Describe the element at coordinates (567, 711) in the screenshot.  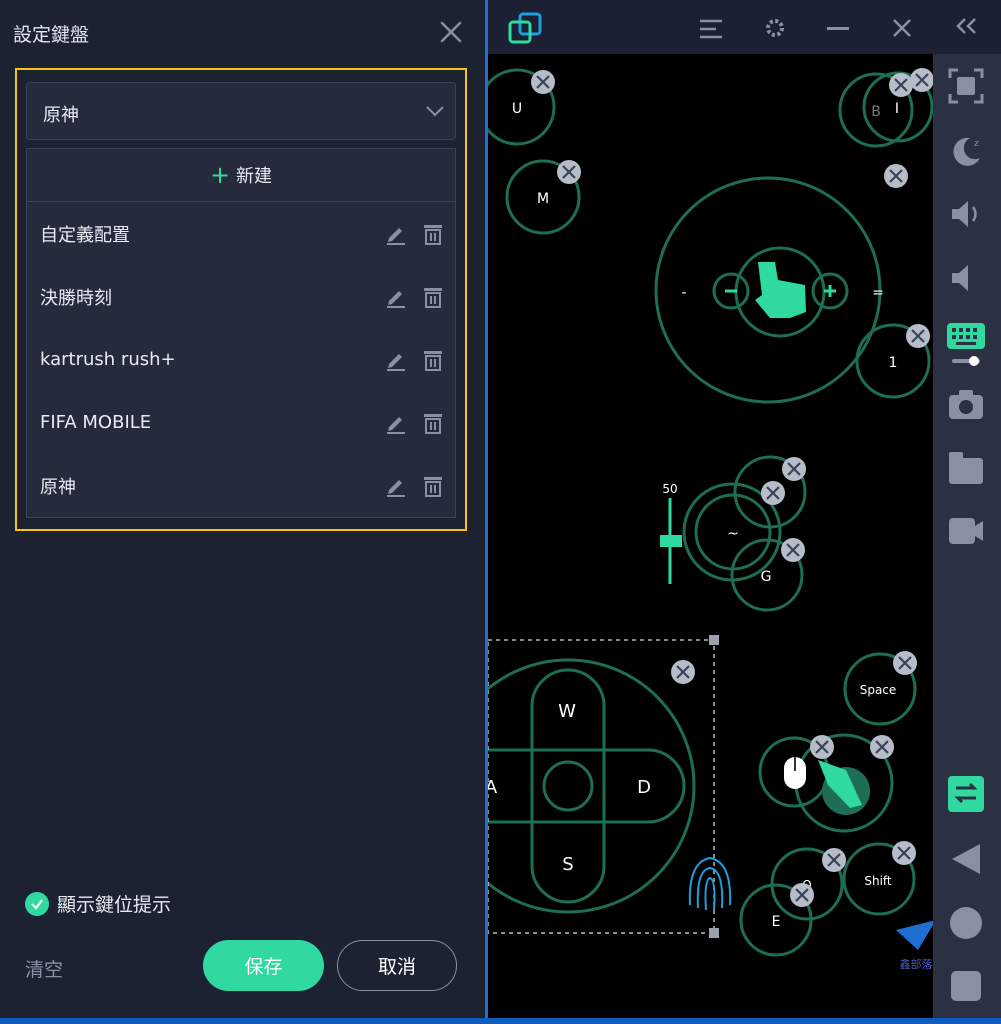
I see `key-label-w: W` at that location.